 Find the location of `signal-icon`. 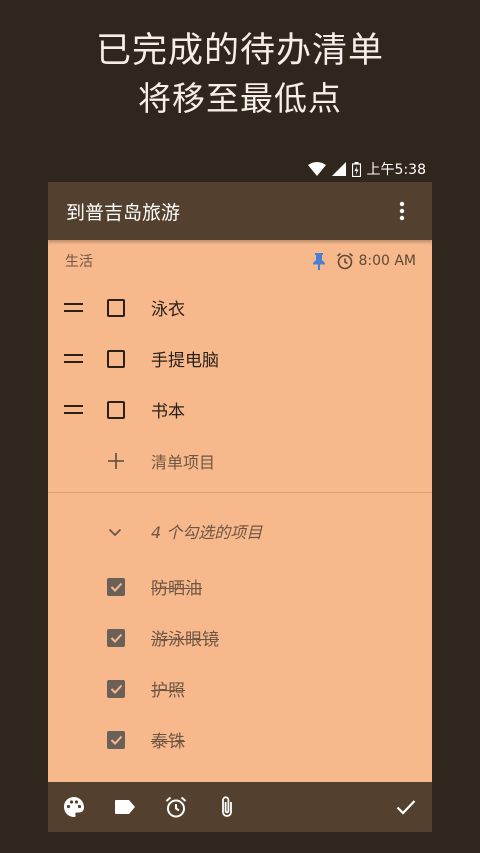

signal-icon is located at coordinates (338, 169).